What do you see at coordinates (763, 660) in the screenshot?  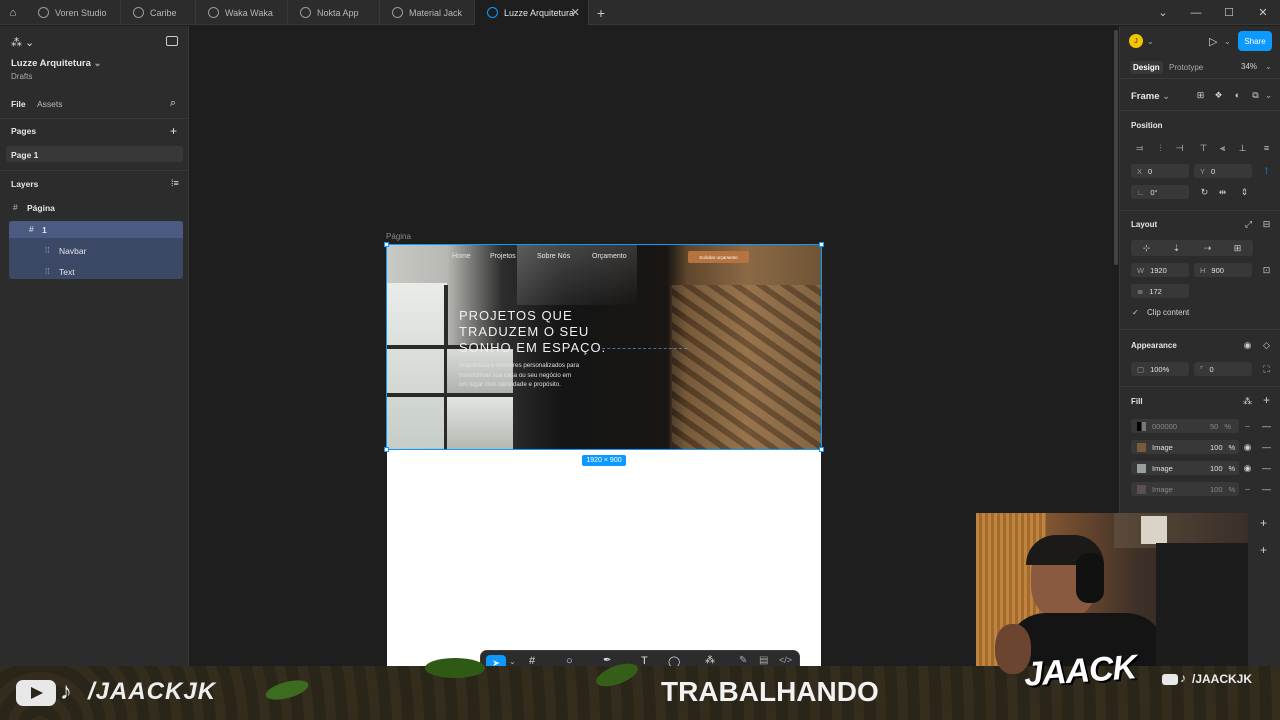 I see `design-mode-icon: ▤` at bounding box center [763, 660].